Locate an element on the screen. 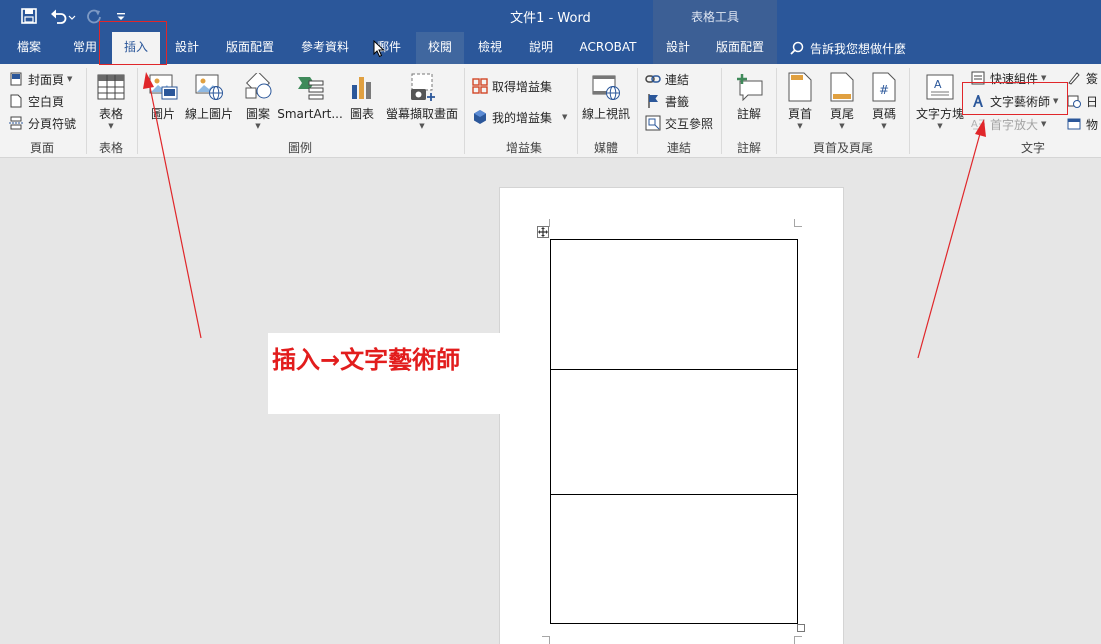 The height and width of the screenshot is (644, 1101). calendar-icon is located at coordinates (1074, 101).